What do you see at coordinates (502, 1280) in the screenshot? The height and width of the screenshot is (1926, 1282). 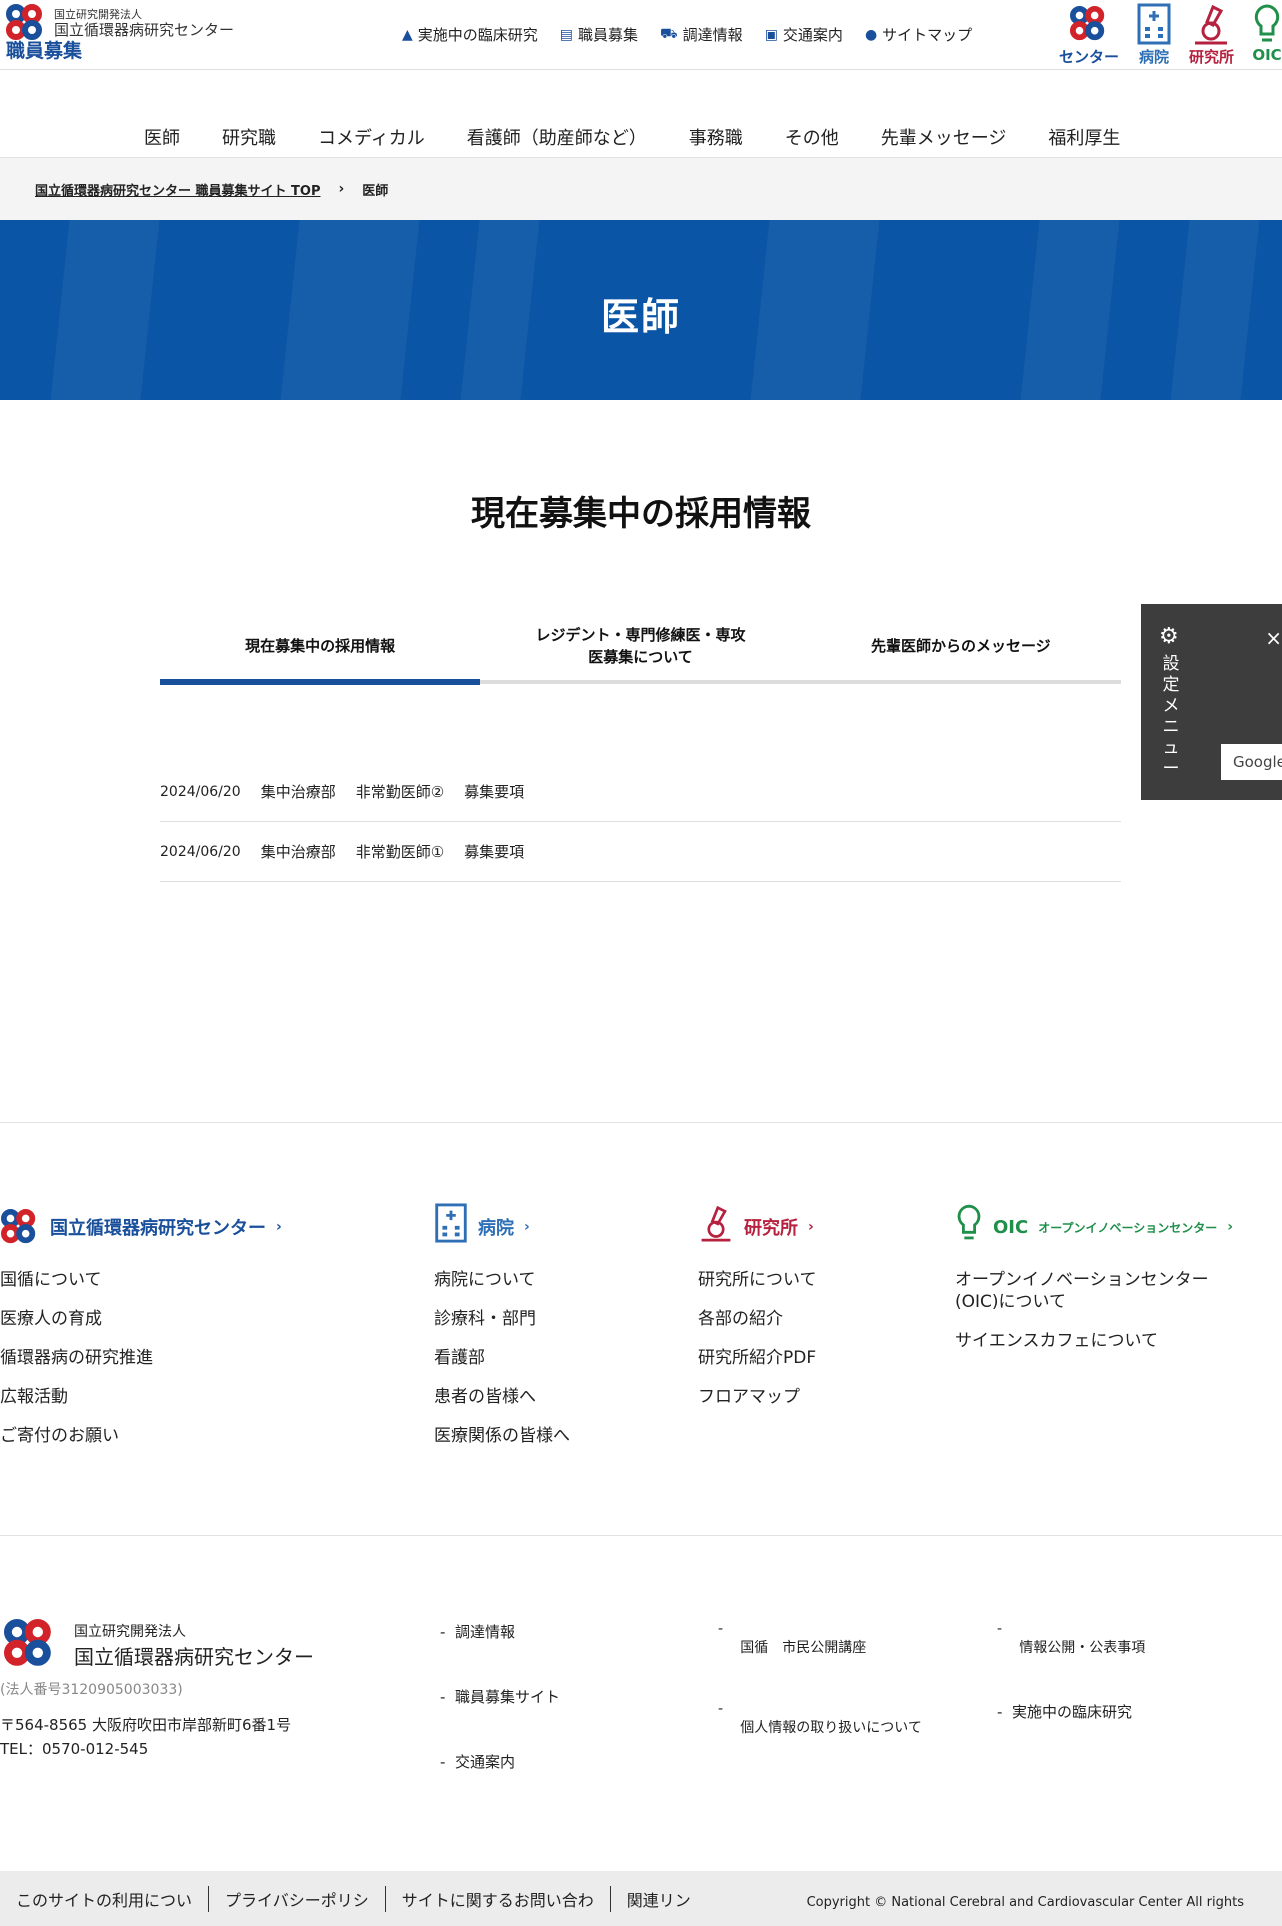 I see `sitemap-link: 病院について` at bounding box center [502, 1280].